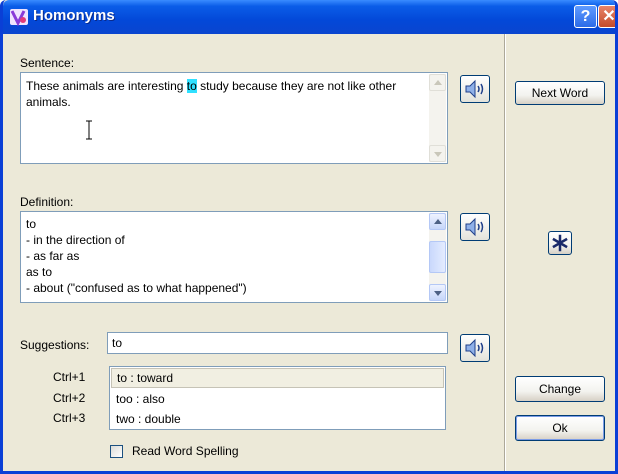 Image resolution: width=618 pixels, height=474 pixels. I want to click on suggestions-label: Suggestions:, so click(55, 345).